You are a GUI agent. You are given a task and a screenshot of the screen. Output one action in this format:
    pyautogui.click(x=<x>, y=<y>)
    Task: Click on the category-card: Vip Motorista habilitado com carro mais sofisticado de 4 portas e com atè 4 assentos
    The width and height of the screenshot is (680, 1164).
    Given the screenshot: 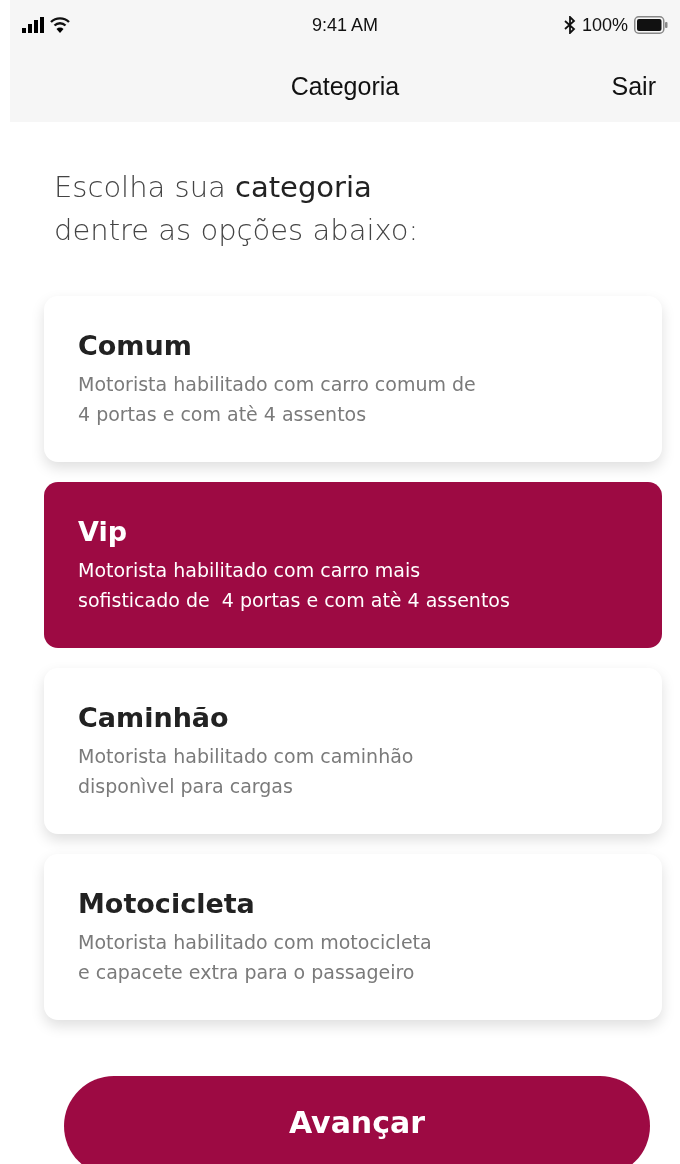 What is the action you would take?
    pyautogui.click(x=353, y=565)
    